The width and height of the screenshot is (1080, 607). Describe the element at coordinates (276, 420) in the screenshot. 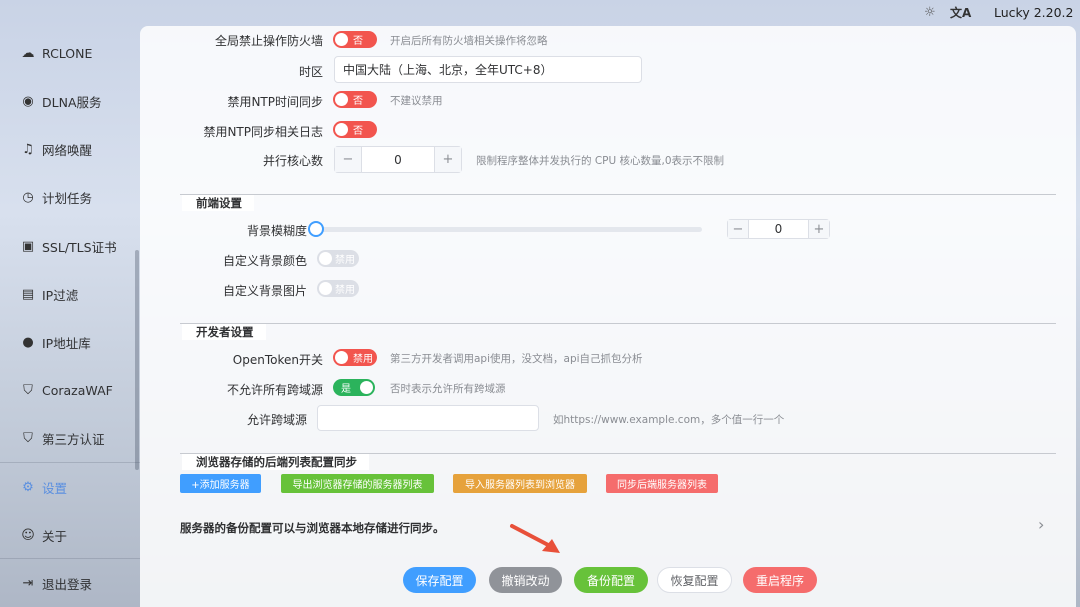

I see `cors-origins-label: 允许跨域源` at that location.